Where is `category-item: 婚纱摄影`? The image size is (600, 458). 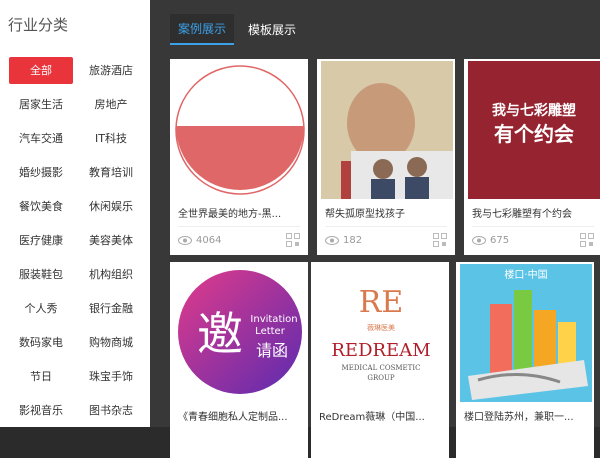
category-item: 婚纱摄影 is located at coordinates (41, 172).